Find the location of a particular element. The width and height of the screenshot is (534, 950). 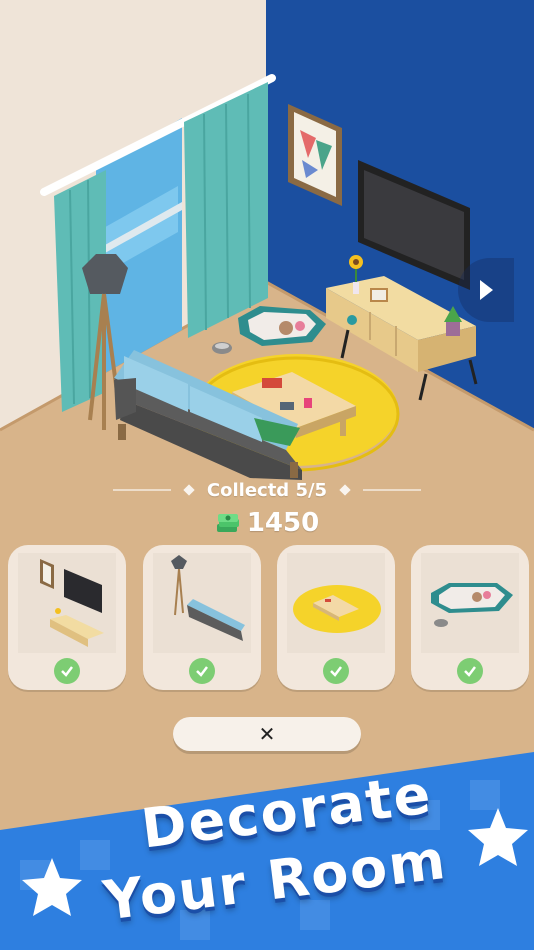

divider-right is located at coordinates (392, 490).